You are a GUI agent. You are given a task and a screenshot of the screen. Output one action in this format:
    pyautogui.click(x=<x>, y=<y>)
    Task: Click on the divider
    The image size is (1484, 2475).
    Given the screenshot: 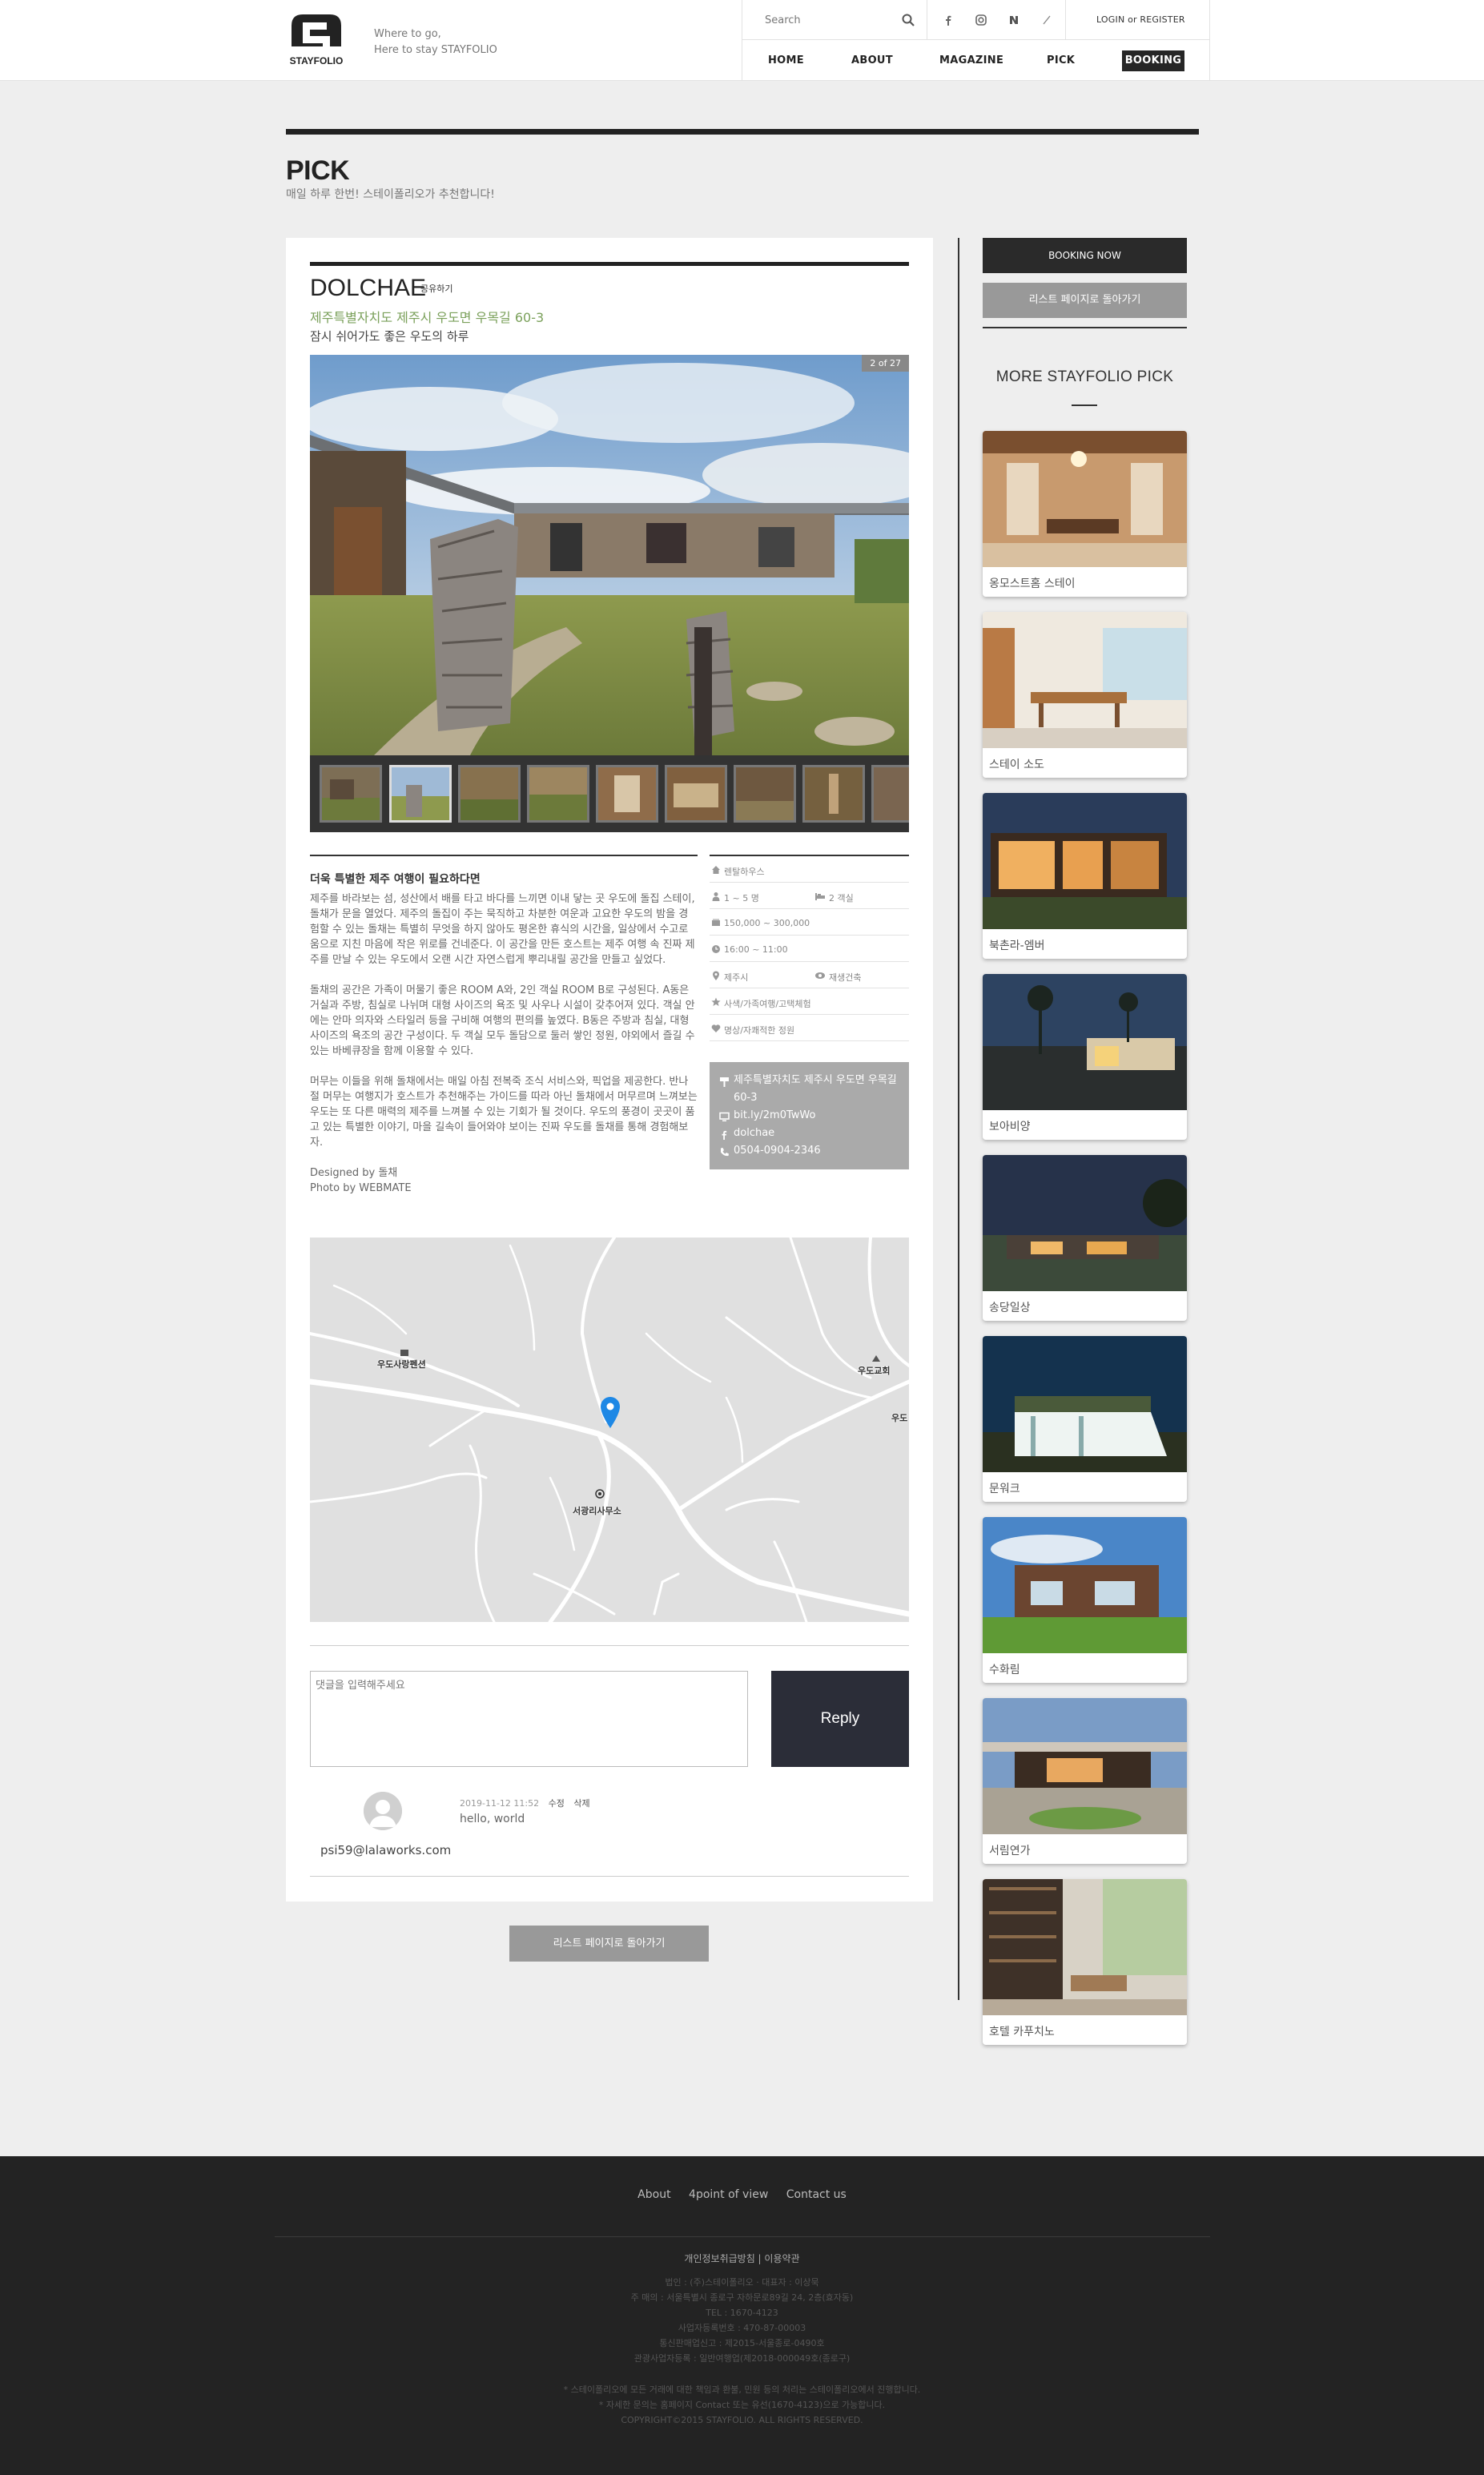 What is the action you would take?
    pyautogui.click(x=1065, y=20)
    